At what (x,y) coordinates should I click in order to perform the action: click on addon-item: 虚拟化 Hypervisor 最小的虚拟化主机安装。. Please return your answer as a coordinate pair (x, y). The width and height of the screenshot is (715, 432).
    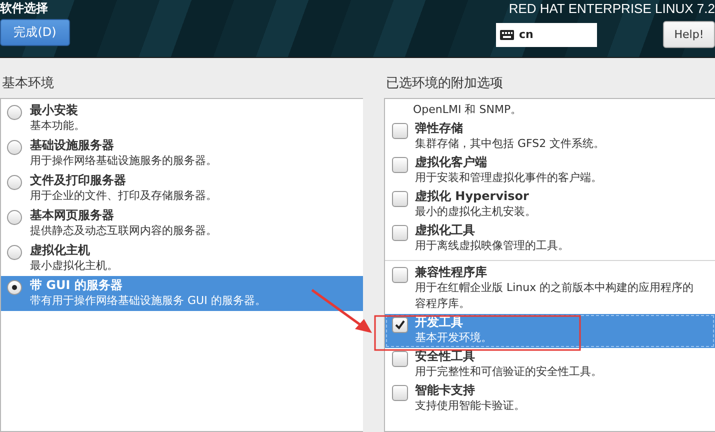
    Looking at the image, I should click on (550, 205).